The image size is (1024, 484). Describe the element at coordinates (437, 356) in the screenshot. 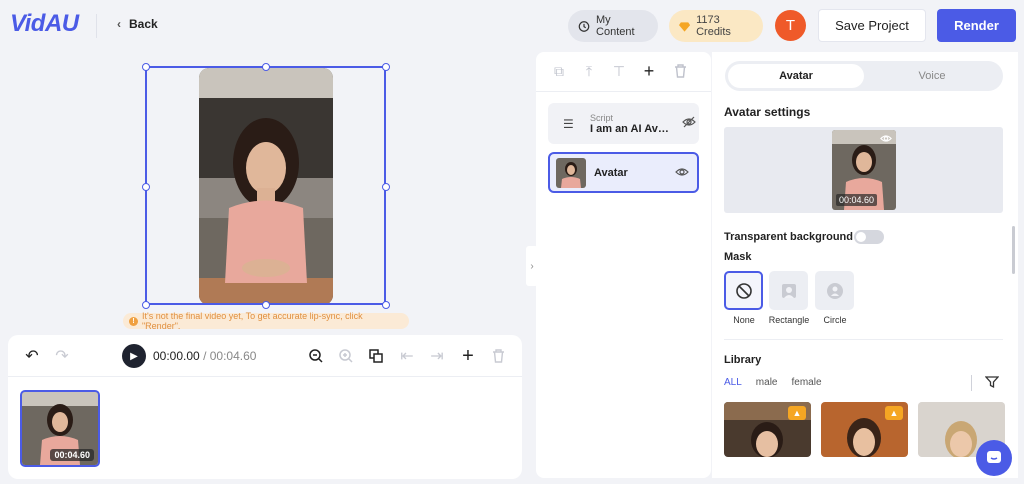

I see `split-right-icon: ⇥` at that location.